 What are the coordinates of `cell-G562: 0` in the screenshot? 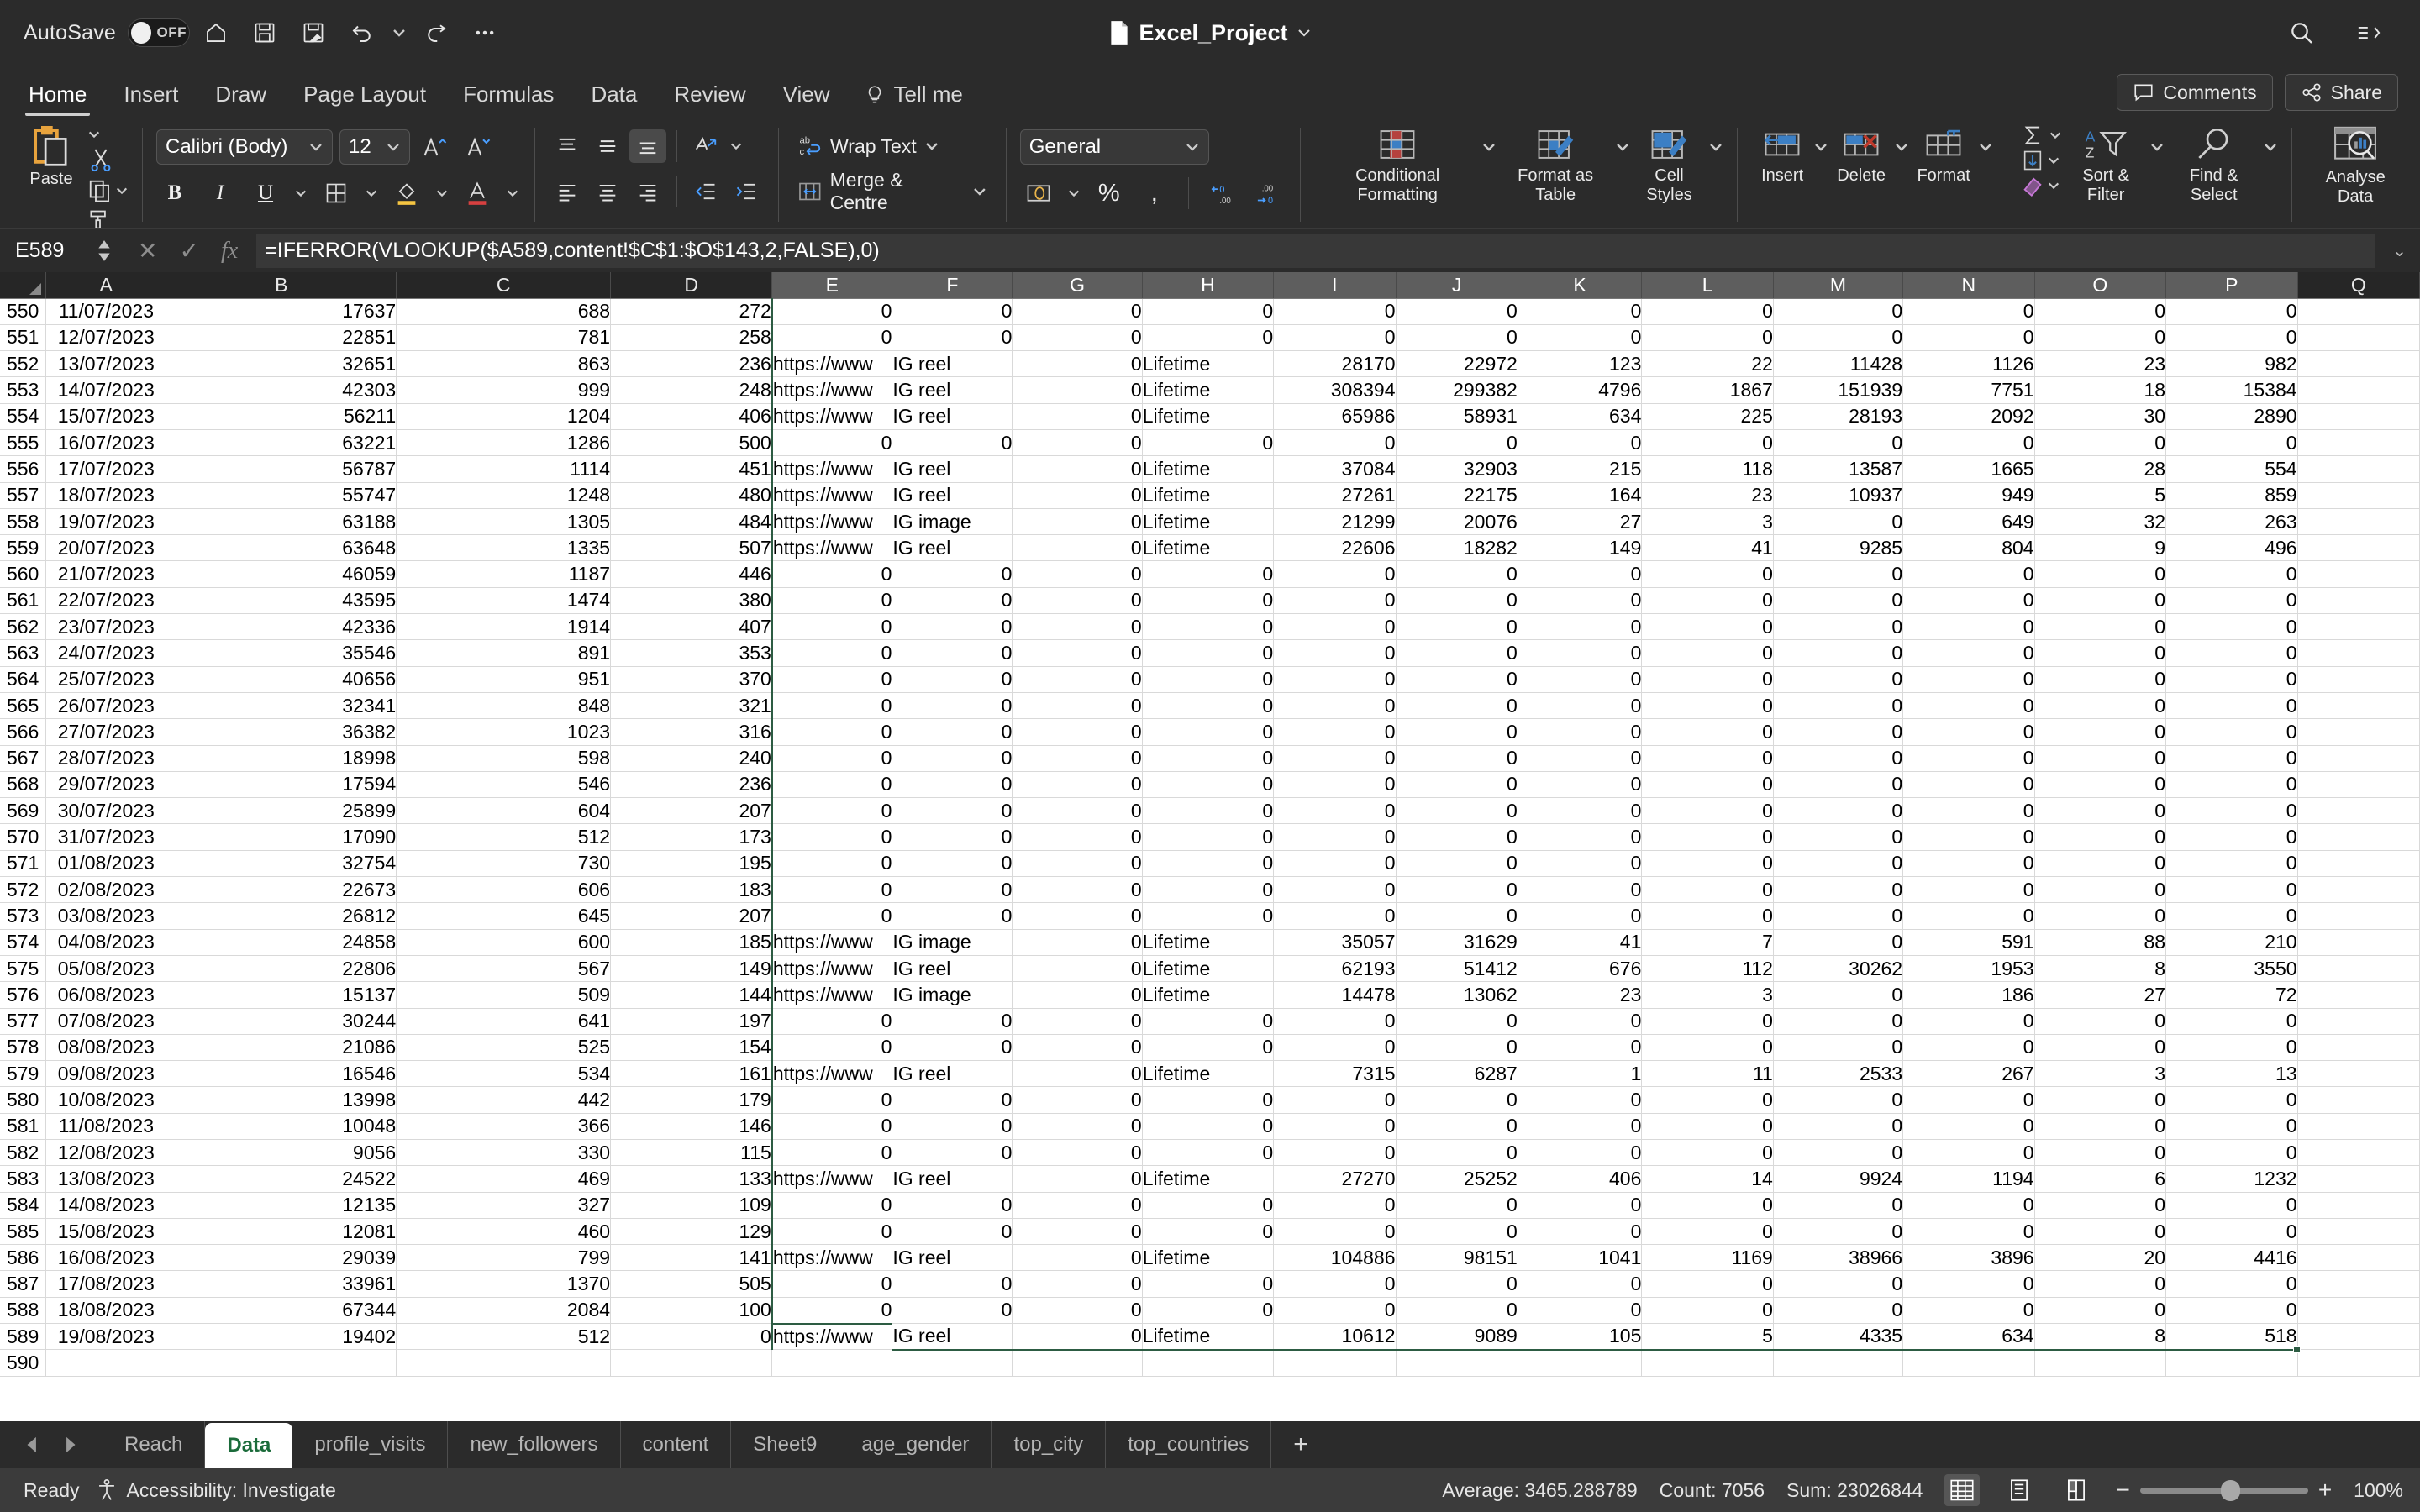 It's located at (1077, 627).